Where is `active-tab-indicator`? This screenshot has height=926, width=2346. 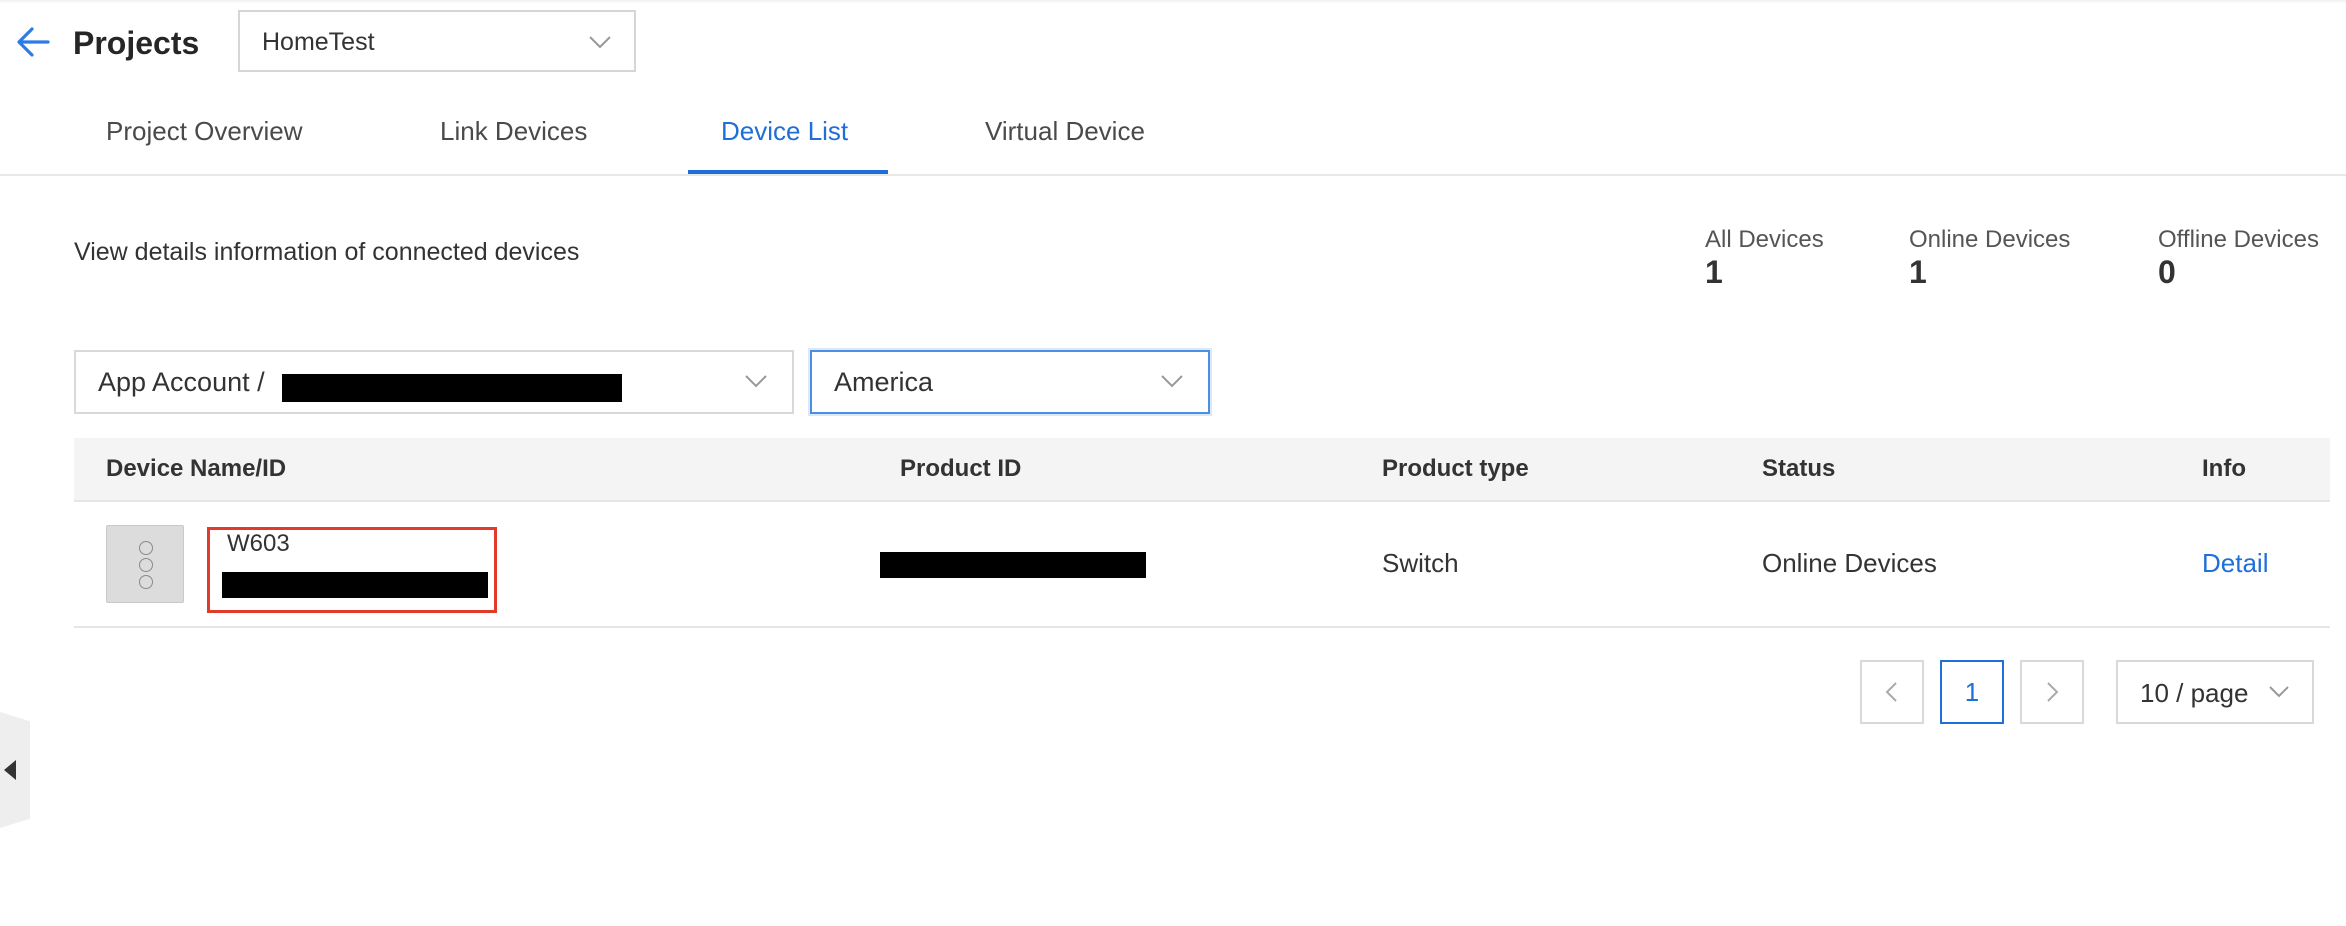 active-tab-indicator is located at coordinates (788, 172).